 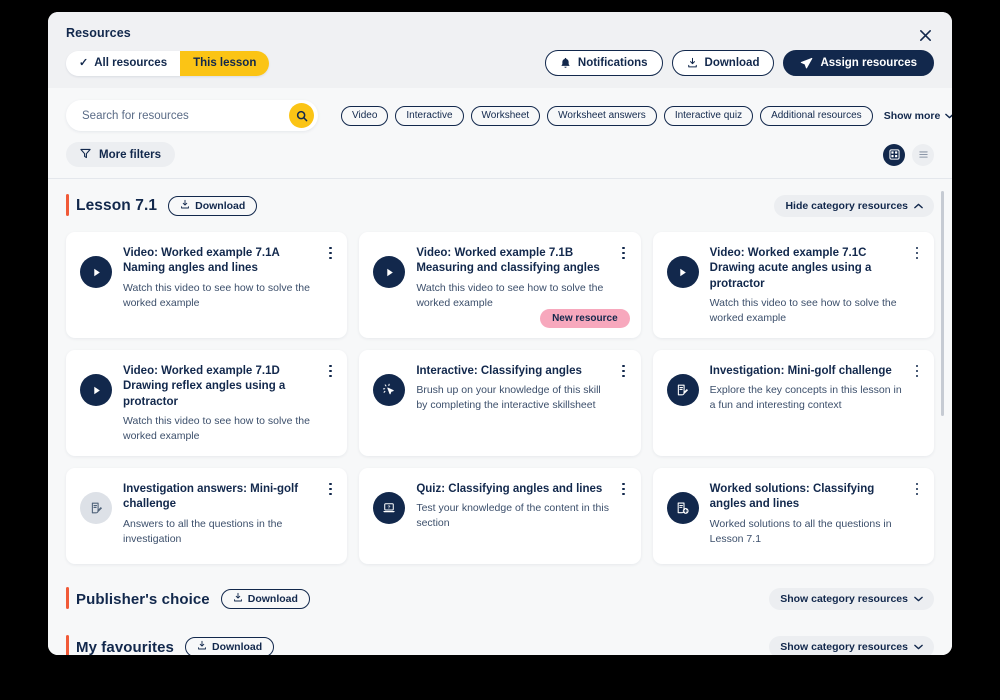 What do you see at coordinates (365, 115) in the screenshot?
I see `chip-video: Video` at bounding box center [365, 115].